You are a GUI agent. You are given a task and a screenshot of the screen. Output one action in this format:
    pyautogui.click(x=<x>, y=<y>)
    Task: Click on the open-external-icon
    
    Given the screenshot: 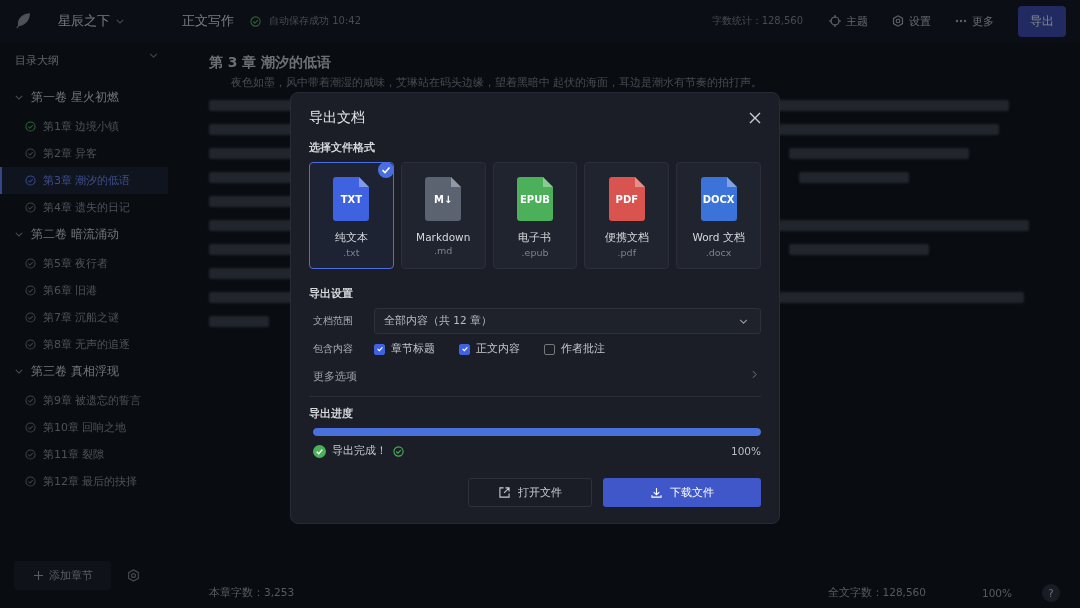 What is the action you would take?
    pyautogui.click(x=504, y=492)
    